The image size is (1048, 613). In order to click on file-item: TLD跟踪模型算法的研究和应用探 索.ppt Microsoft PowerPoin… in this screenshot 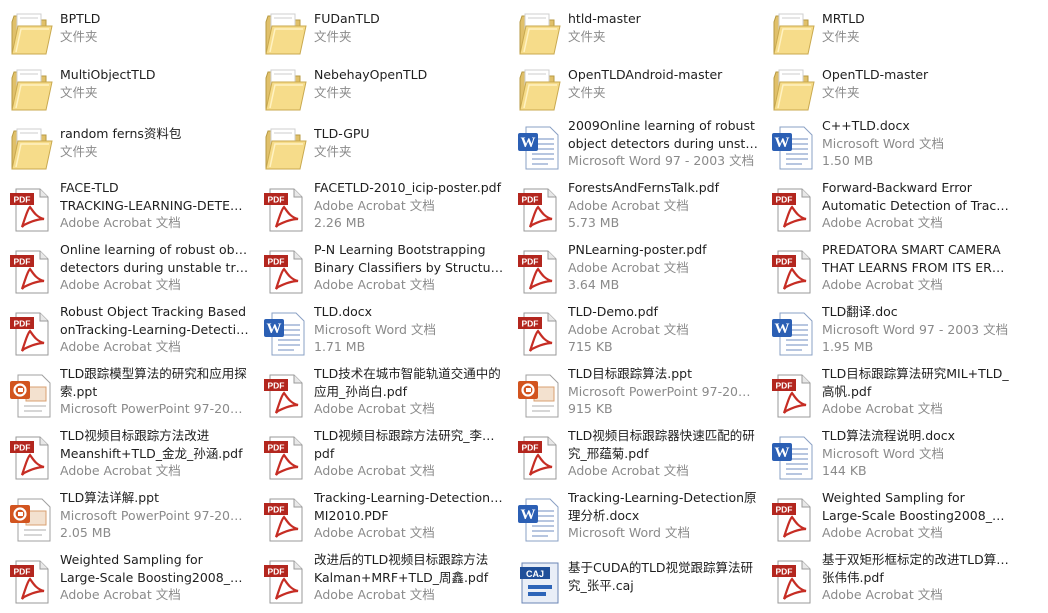, I will do `click(127, 396)`.